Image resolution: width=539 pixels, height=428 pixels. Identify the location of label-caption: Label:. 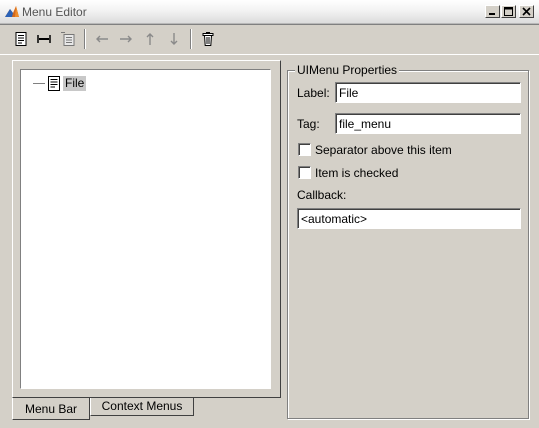
(313, 93).